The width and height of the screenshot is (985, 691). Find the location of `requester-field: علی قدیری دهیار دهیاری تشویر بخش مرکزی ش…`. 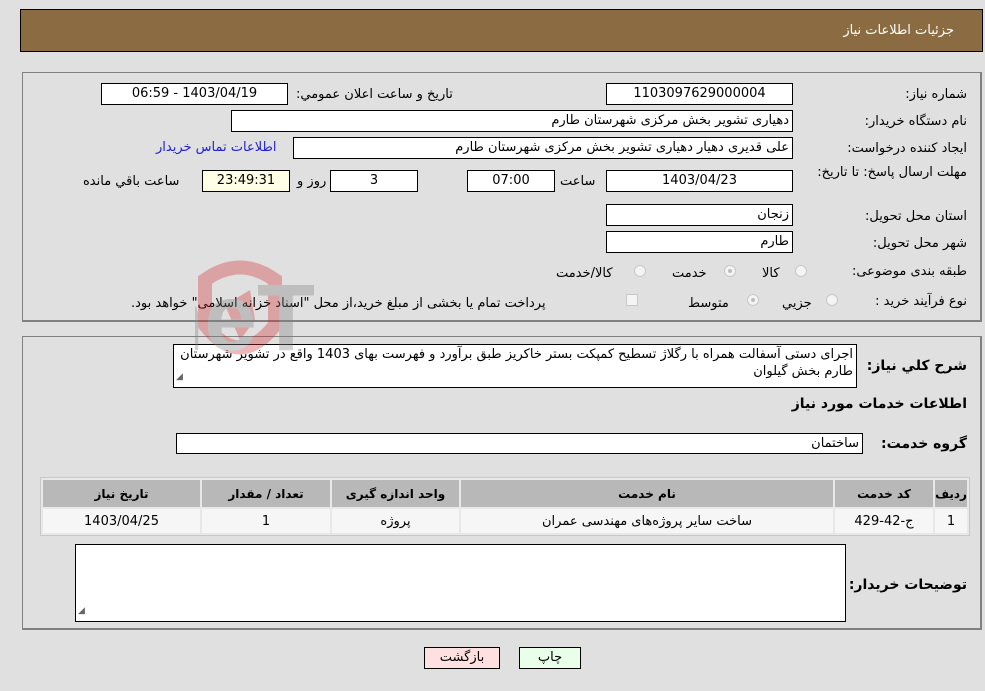

requester-field: علی قدیری دهیار دهیاری تشویر بخش مرکزی ش… is located at coordinates (543, 148).